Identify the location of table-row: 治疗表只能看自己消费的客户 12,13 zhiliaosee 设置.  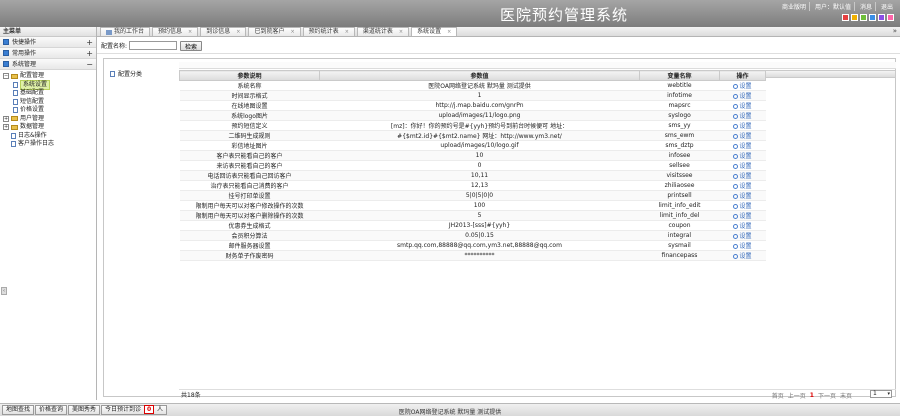
(472, 185).